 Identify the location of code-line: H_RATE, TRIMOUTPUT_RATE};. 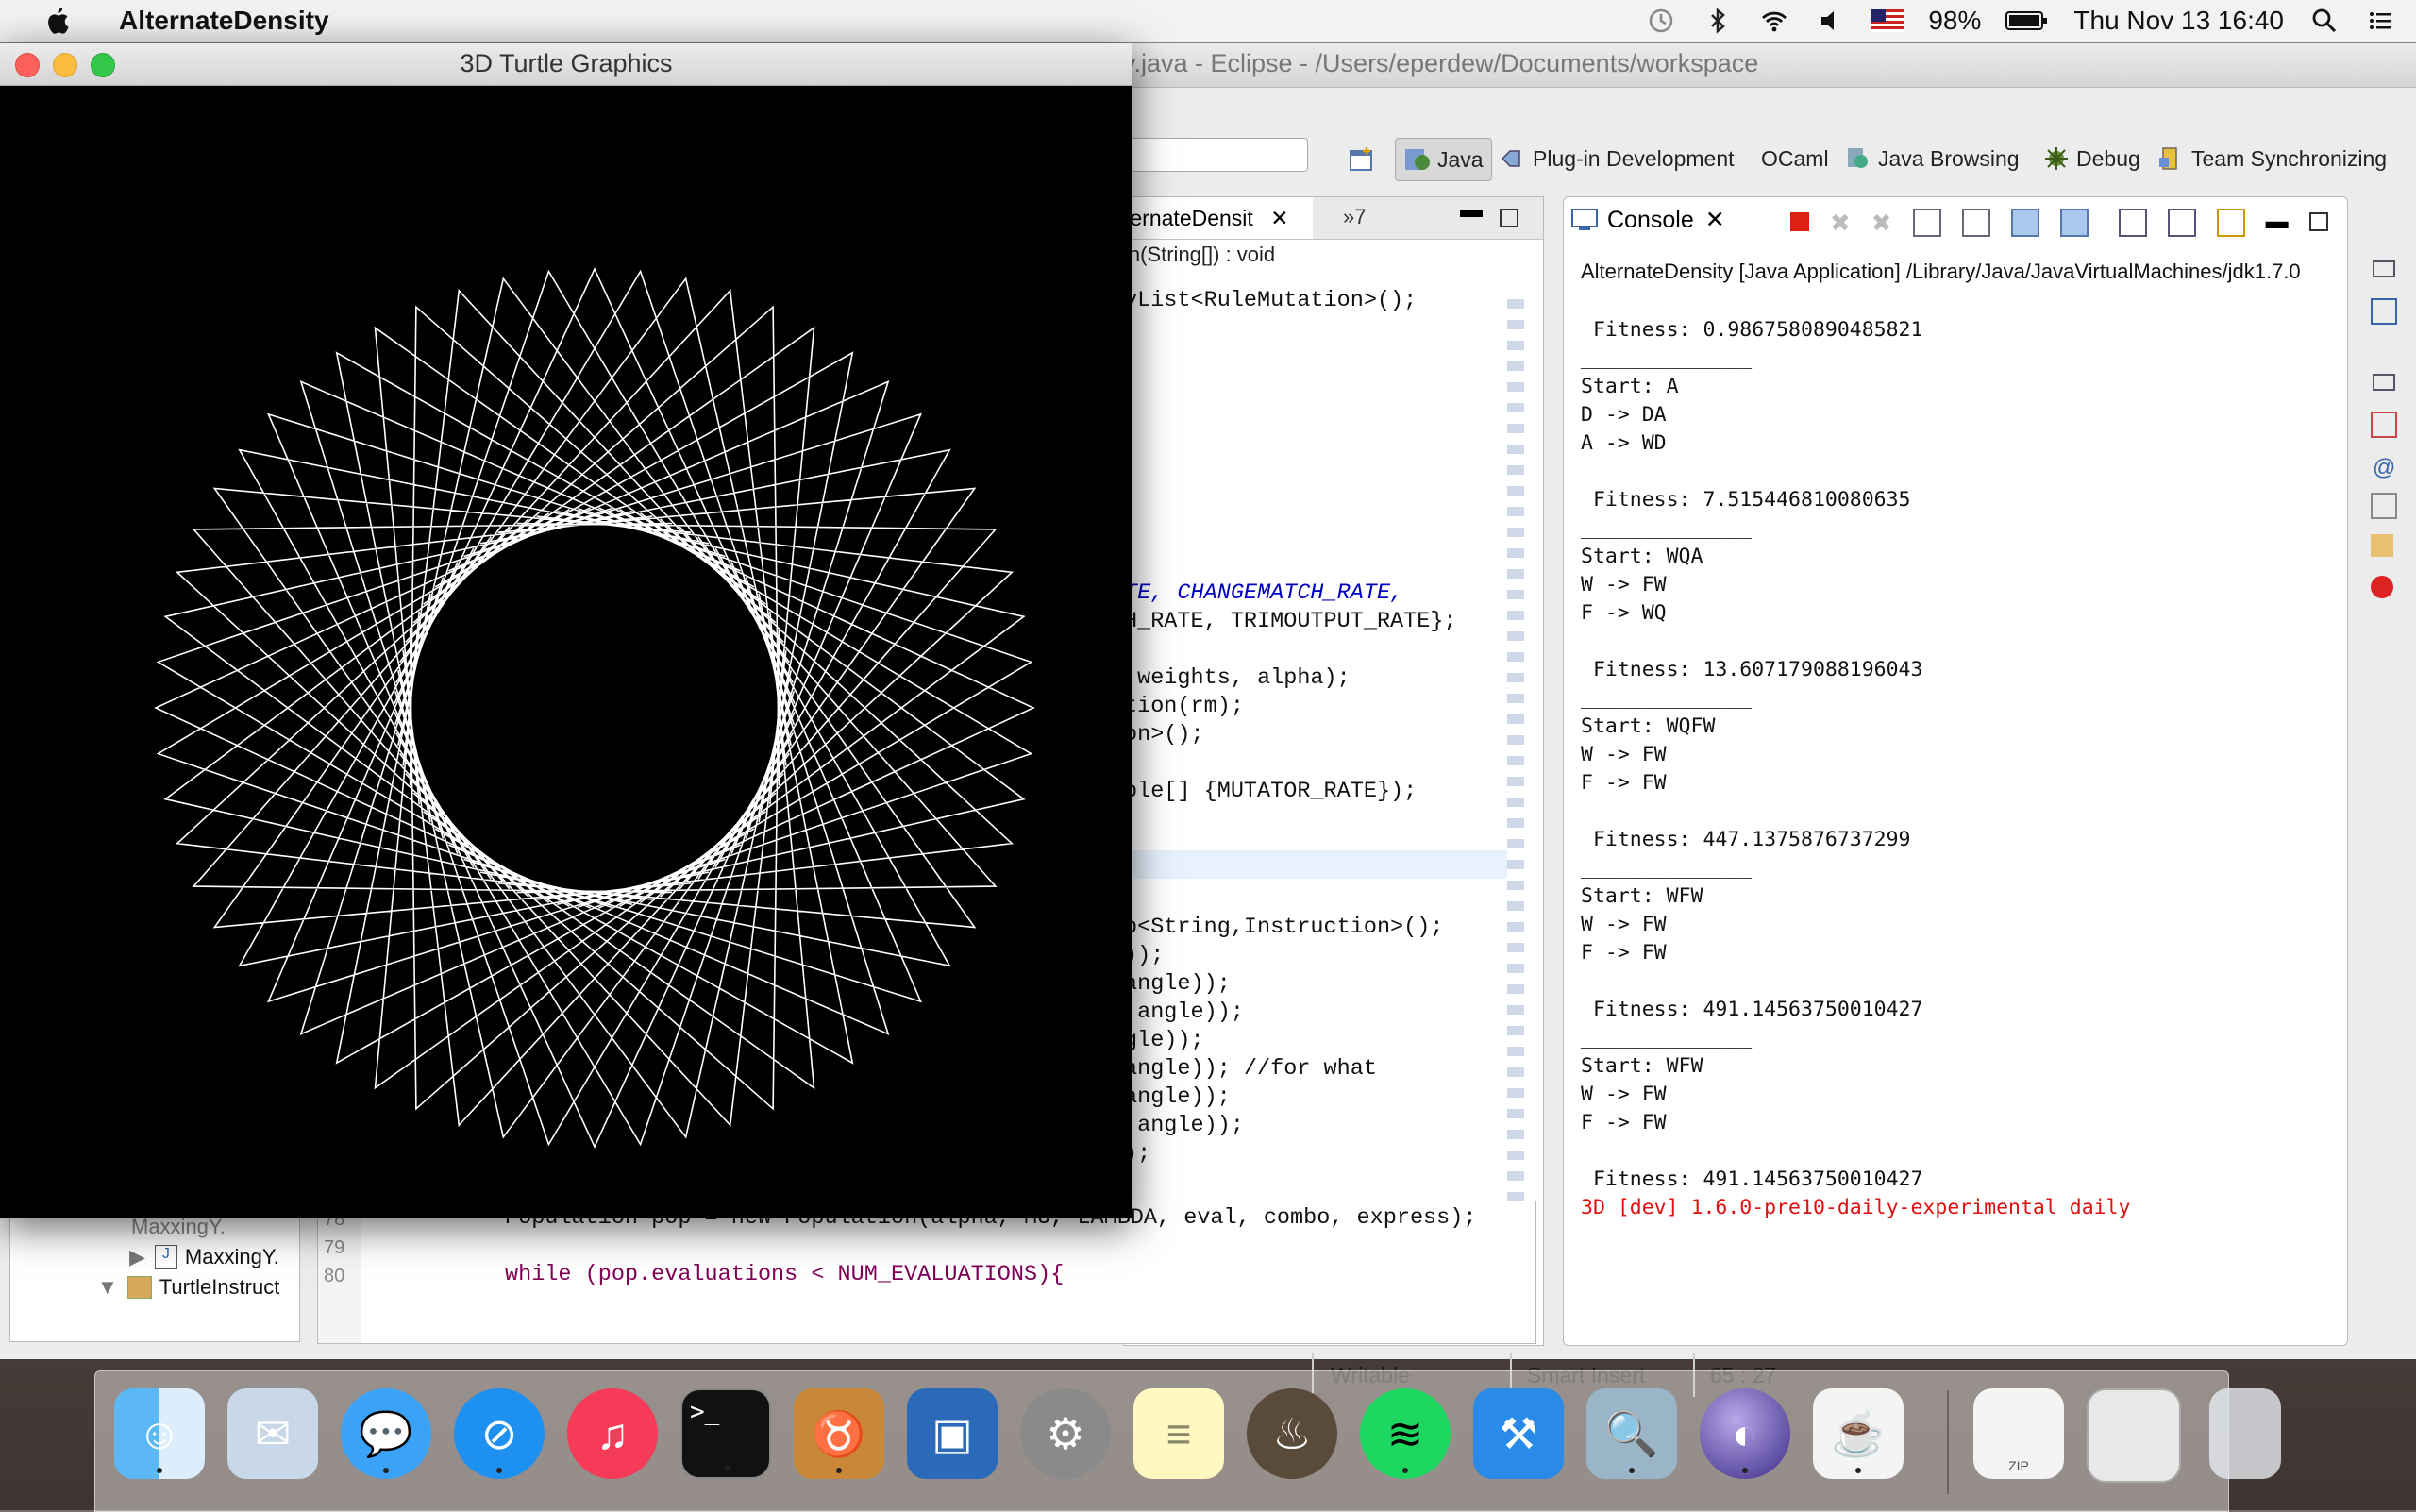
(1290, 621).